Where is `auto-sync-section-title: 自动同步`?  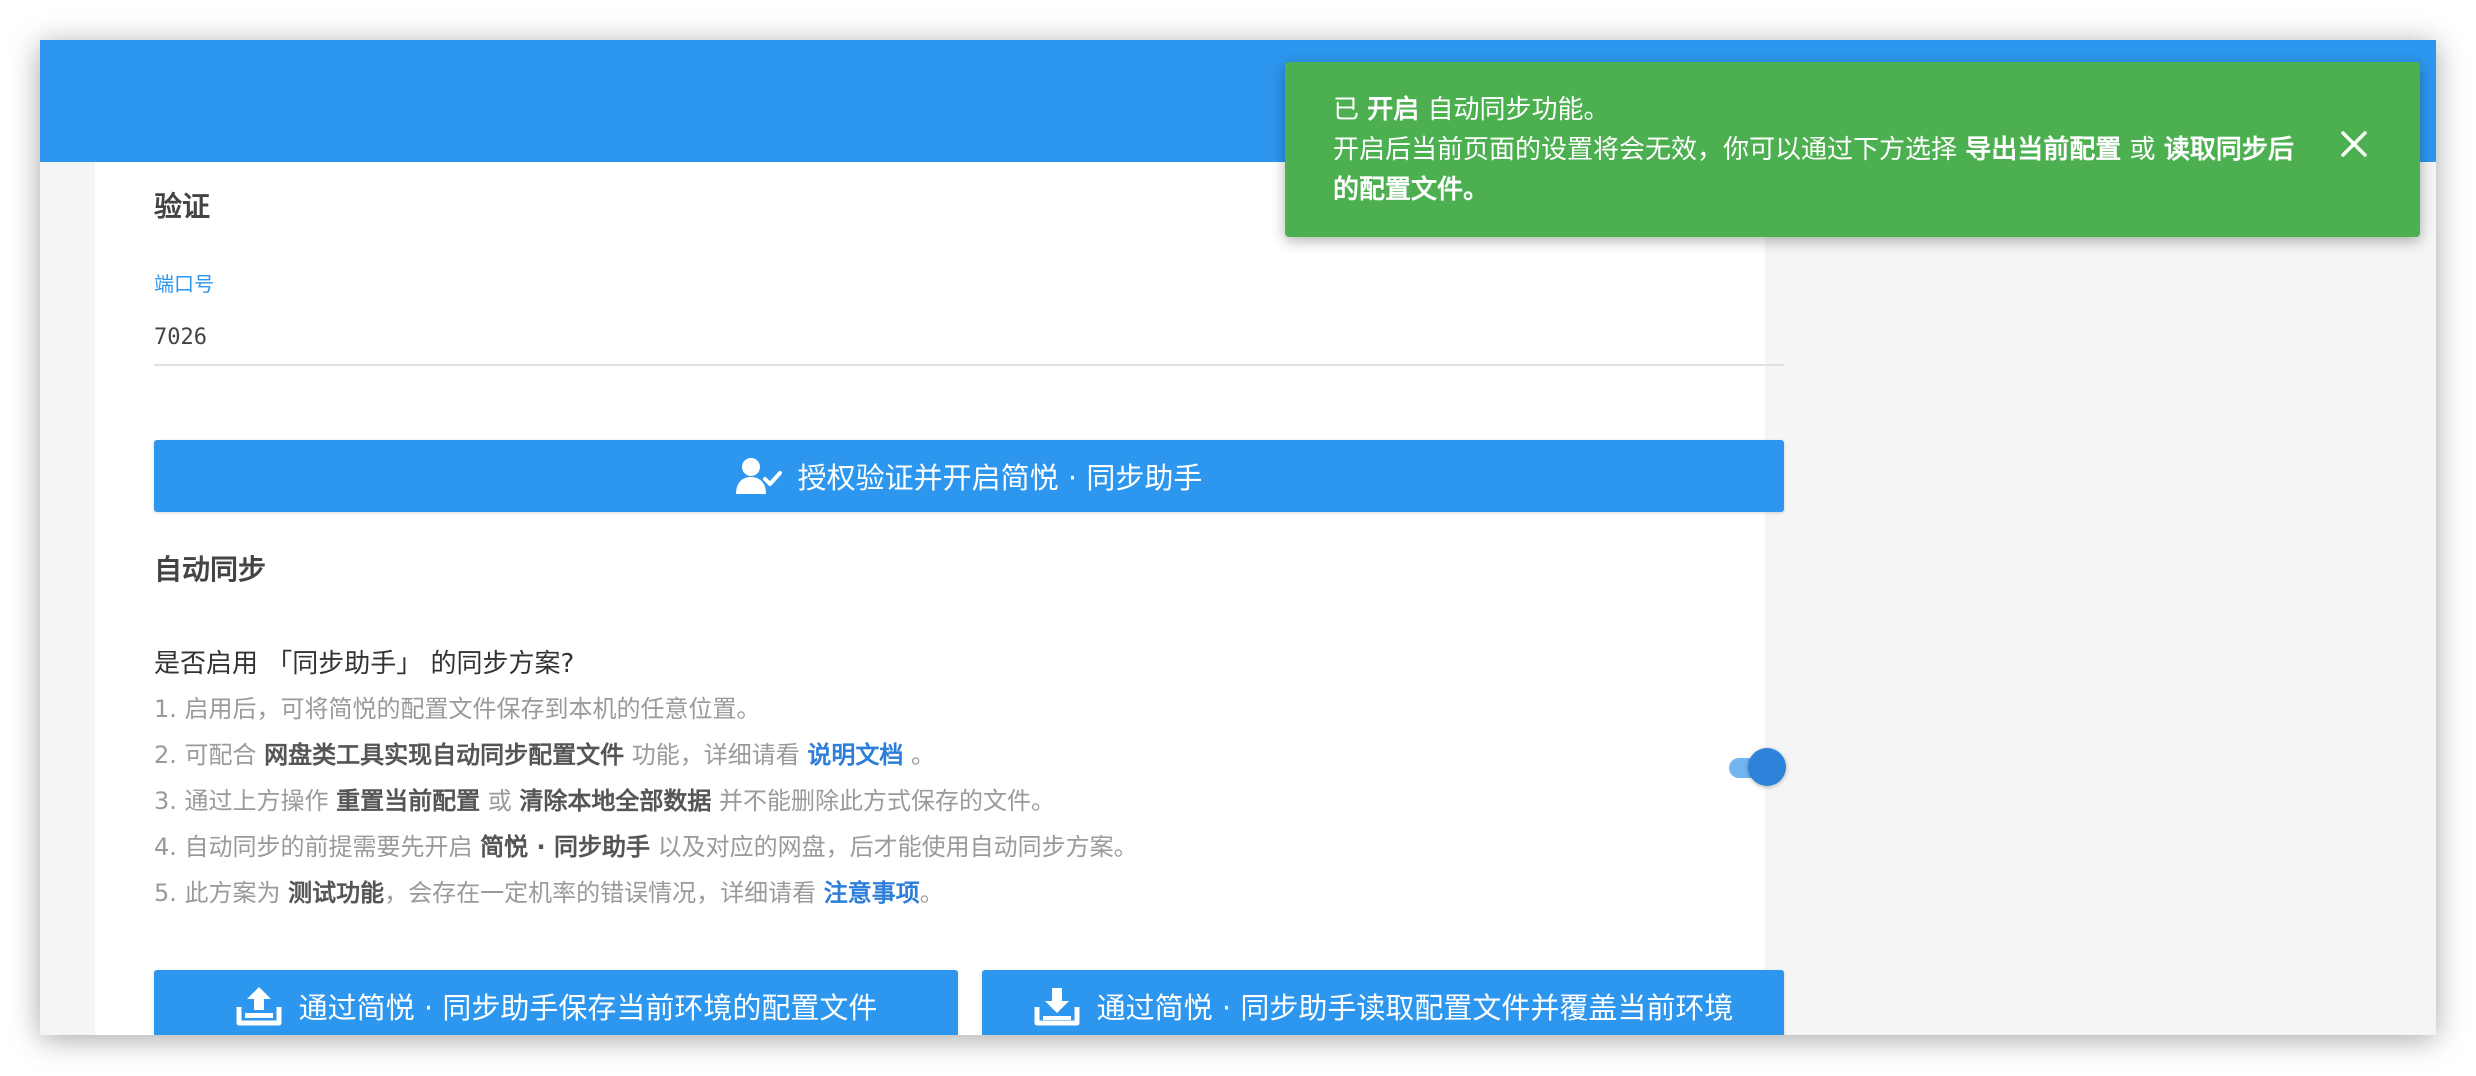 auto-sync-section-title: 自动同步 is located at coordinates (210, 569).